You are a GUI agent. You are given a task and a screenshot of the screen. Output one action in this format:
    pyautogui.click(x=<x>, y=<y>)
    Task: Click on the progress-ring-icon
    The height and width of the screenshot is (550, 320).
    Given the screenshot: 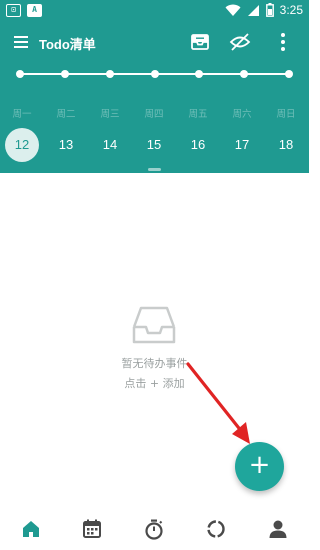 What is the action you would take?
    pyautogui.click(x=216, y=529)
    